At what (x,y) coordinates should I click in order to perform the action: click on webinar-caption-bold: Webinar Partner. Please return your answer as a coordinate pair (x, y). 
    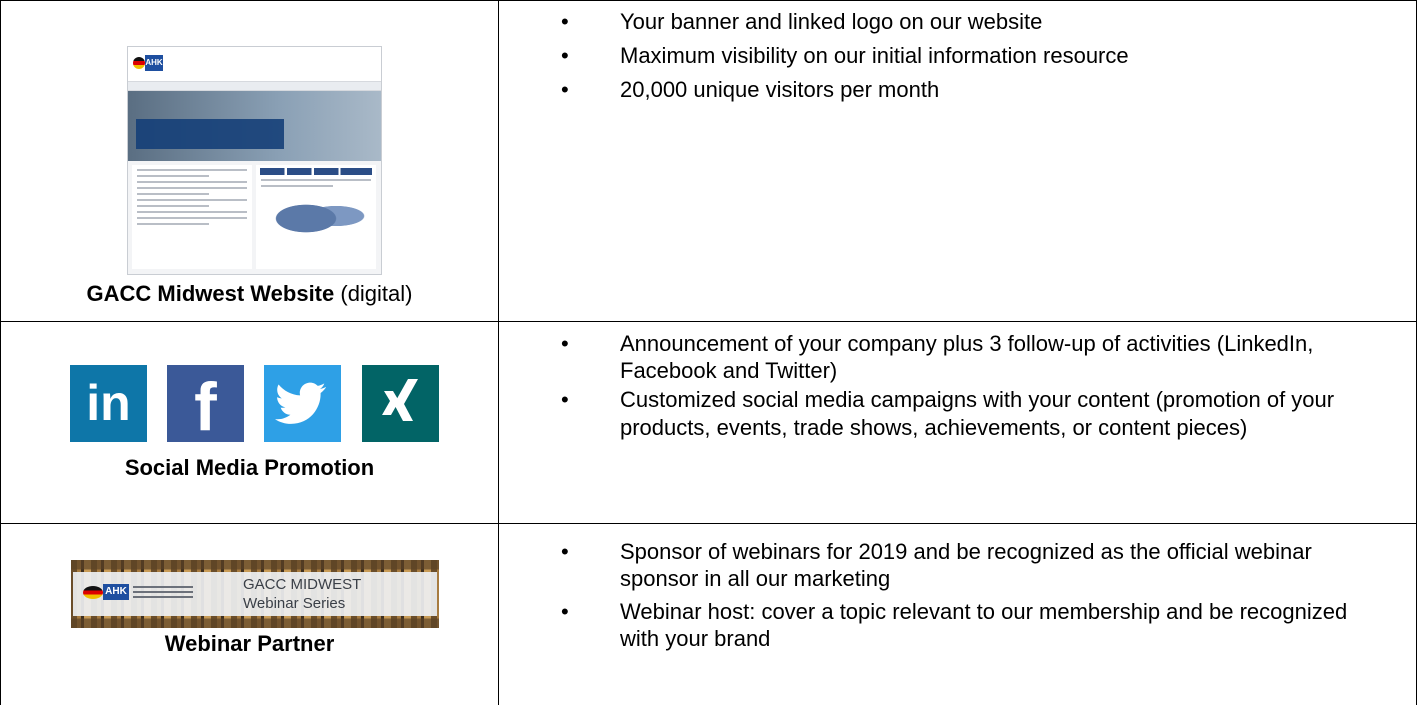
    Looking at the image, I should click on (249, 643).